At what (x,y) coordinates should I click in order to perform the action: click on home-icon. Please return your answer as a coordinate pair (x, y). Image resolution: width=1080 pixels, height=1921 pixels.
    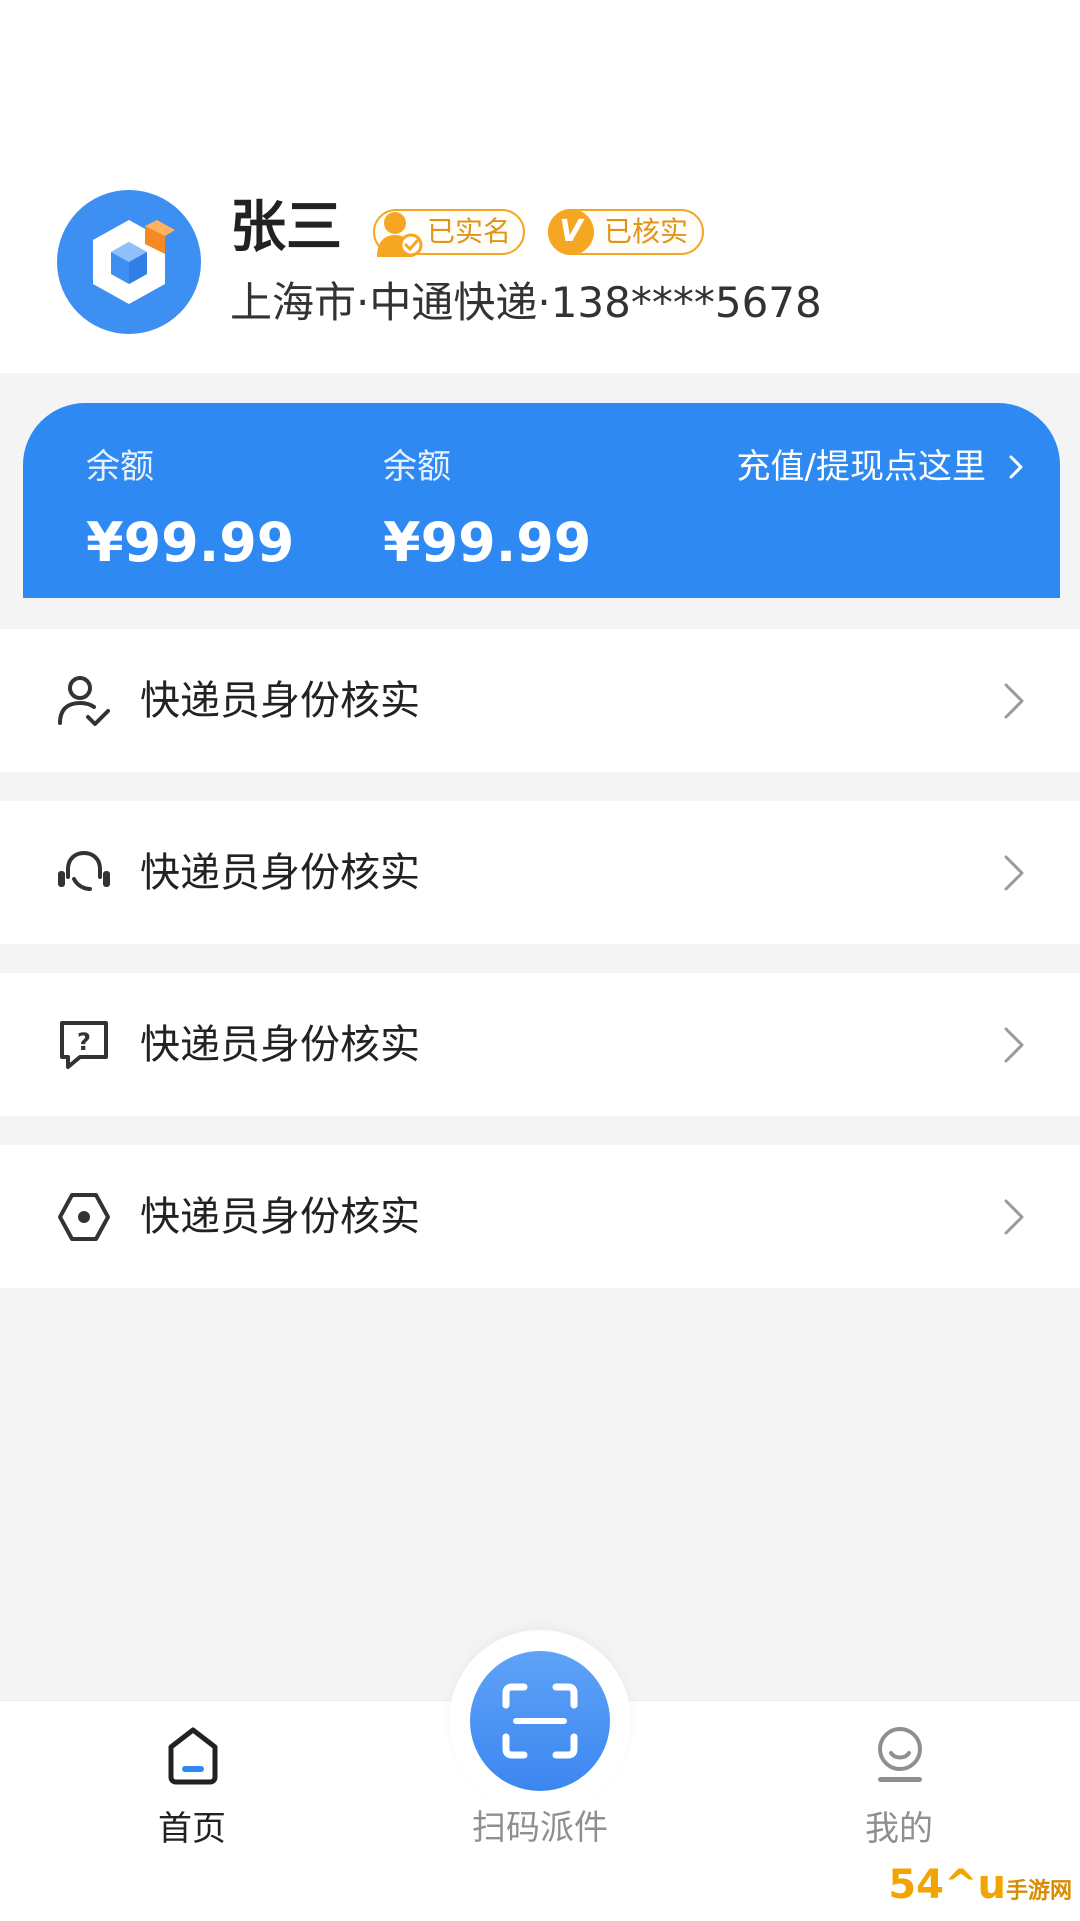
    Looking at the image, I should click on (193, 1756).